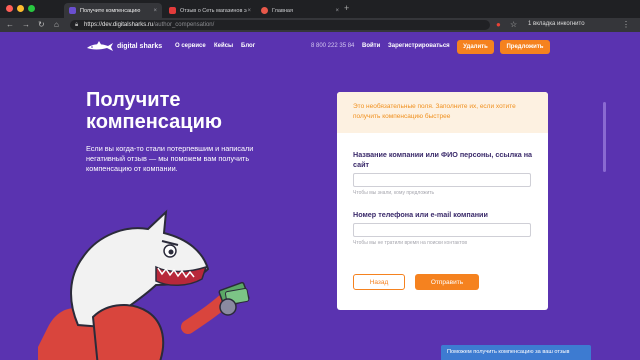 The width and height of the screenshot is (640, 360). Describe the element at coordinates (248, 46) in the screenshot. I see `nav-blog: Блог` at that location.